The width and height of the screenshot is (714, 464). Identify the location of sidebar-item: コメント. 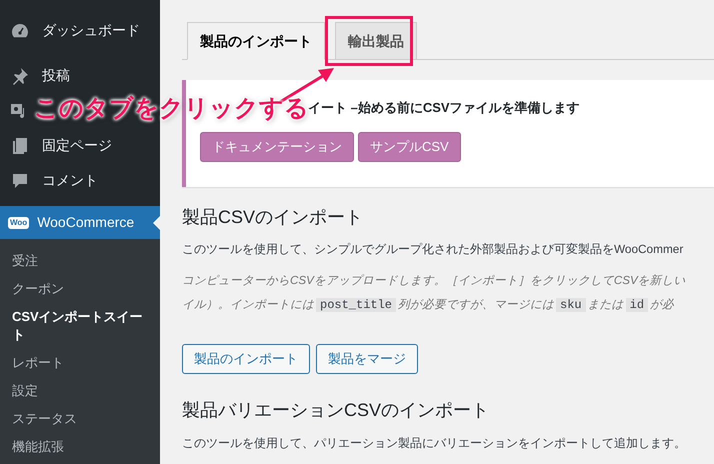
(80, 180).